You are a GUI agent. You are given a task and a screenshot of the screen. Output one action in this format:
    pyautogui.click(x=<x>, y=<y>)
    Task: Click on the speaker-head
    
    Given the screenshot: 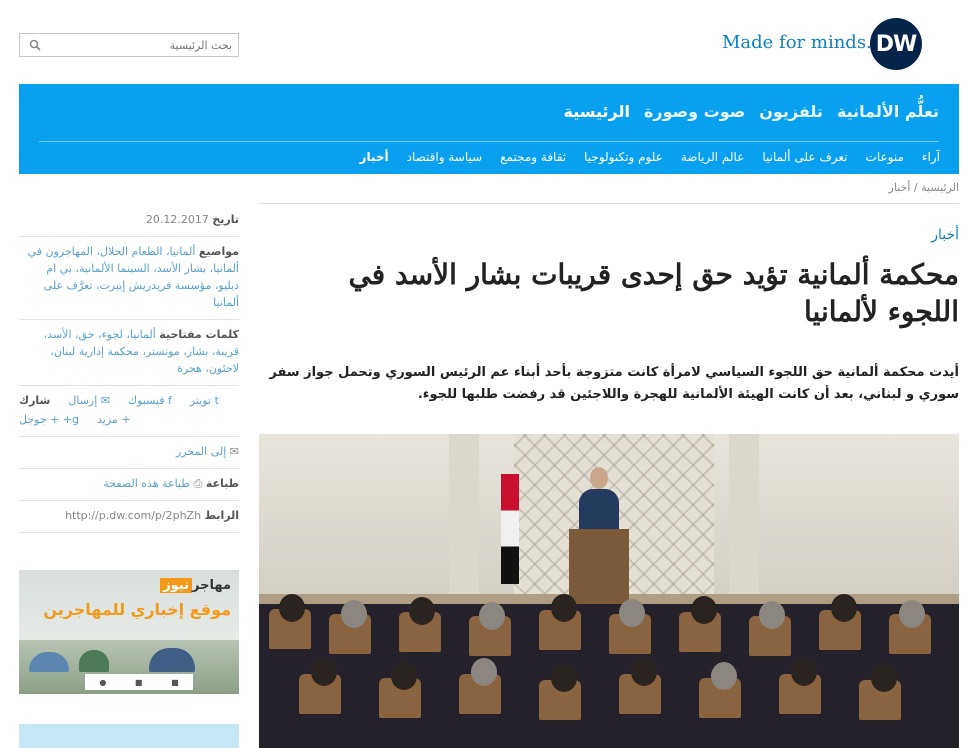 What is the action you would take?
    pyautogui.click(x=599, y=478)
    